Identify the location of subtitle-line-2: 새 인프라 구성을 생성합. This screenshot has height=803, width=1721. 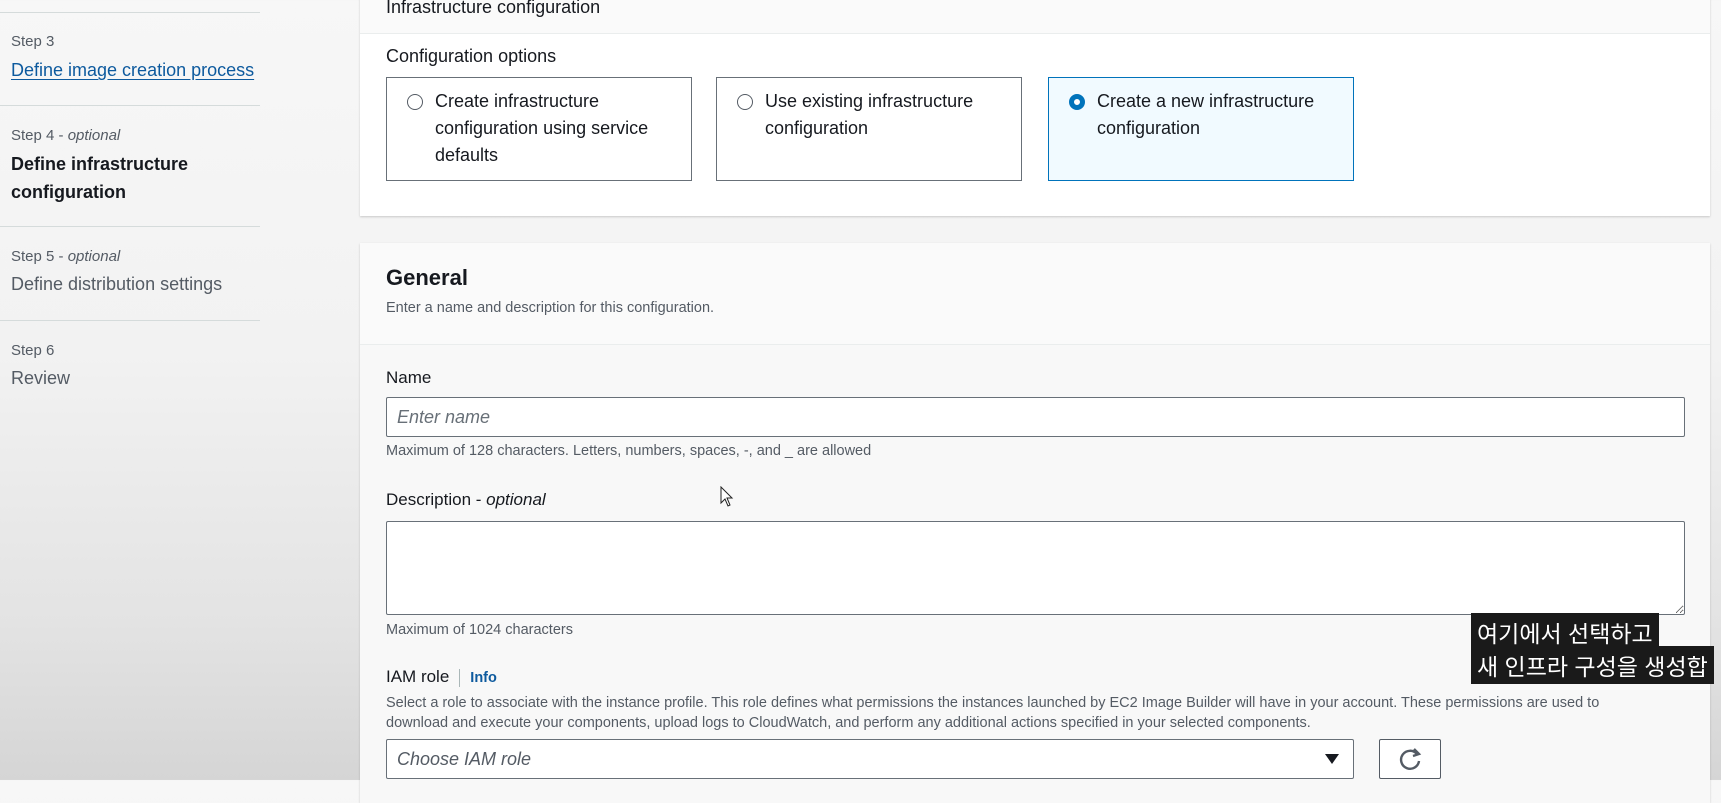
(1592, 665).